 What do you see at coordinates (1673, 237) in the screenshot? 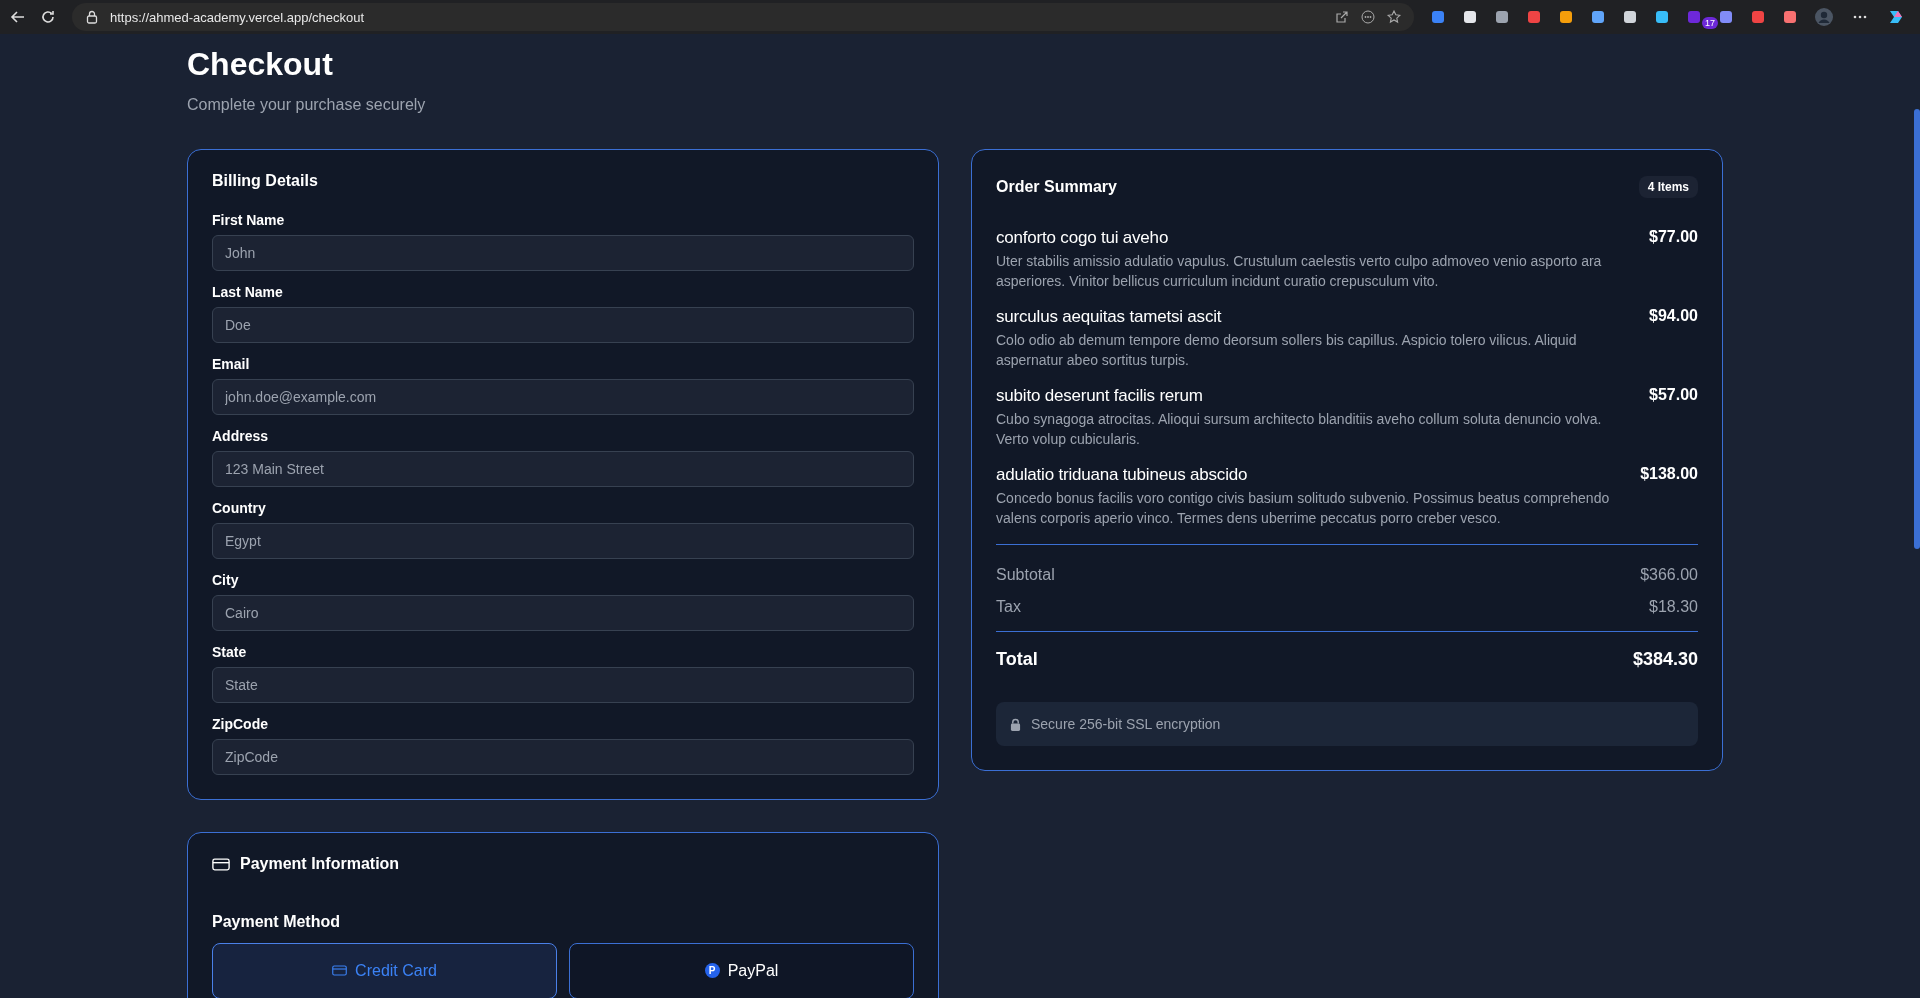
I see `item-price: $77.00` at bounding box center [1673, 237].